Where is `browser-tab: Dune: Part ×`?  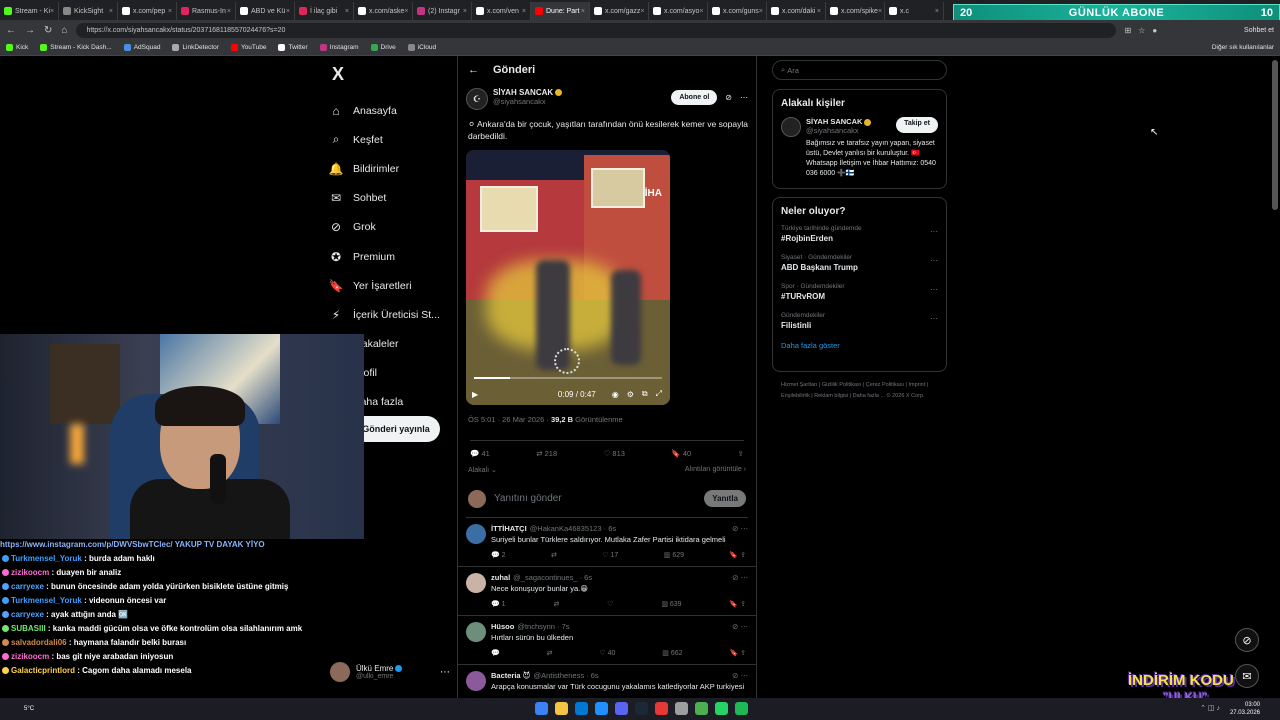
browser-tab: Dune: Part × is located at coordinates (560, 11).